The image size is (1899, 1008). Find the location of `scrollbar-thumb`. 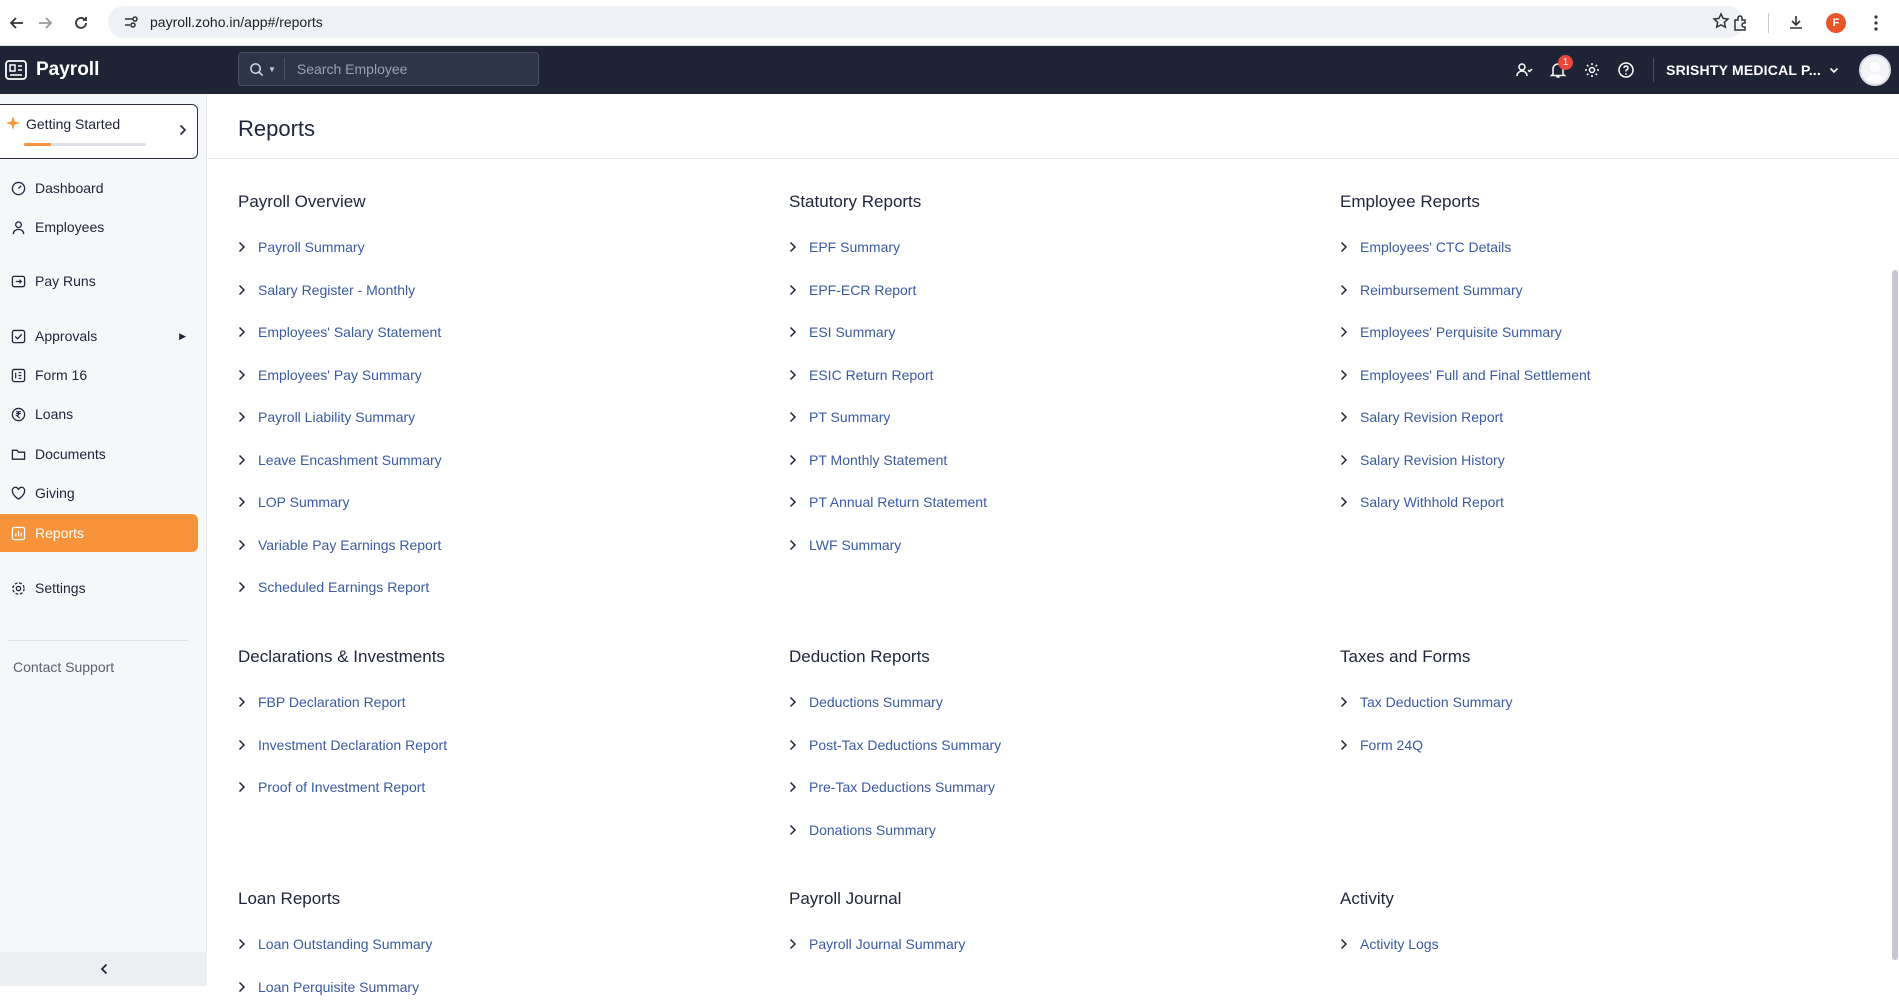

scrollbar-thumb is located at coordinates (1895, 615).